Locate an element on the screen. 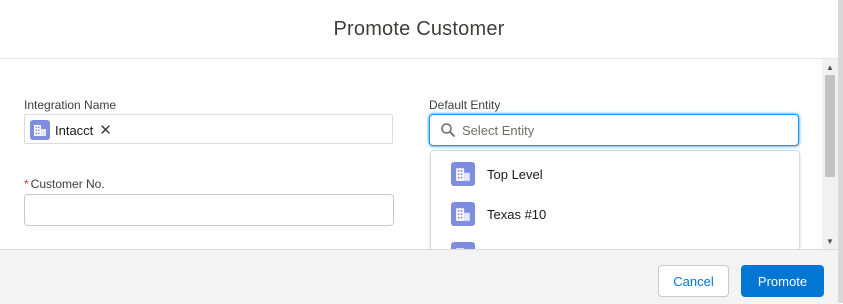 The image size is (843, 304). customer-no-label-text: Customer No. is located at coordinates (67, 184).